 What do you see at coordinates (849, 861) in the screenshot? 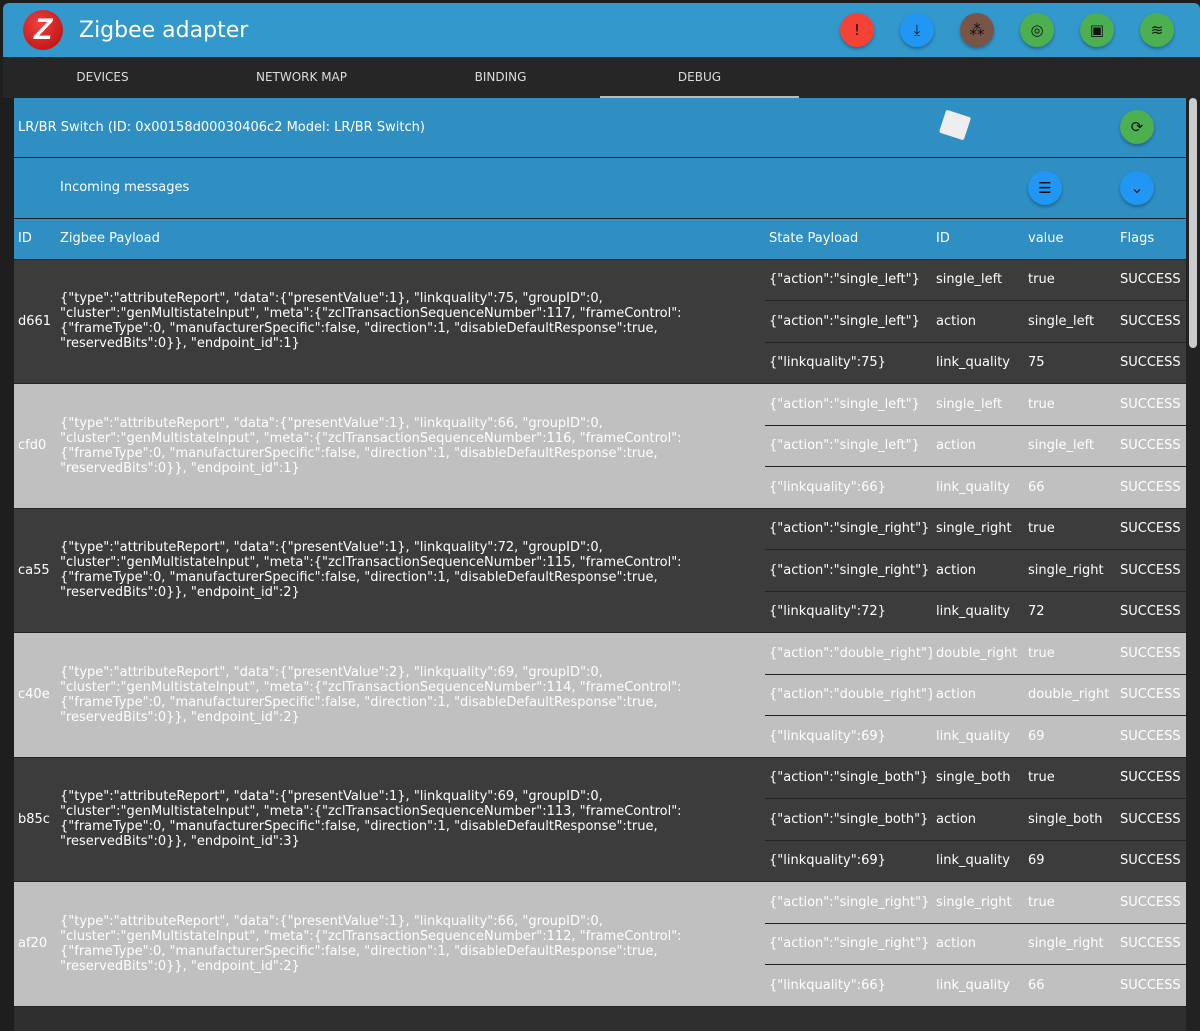
I see `state-payload: {"linkquality":69}` at bounding box center [849, 861].